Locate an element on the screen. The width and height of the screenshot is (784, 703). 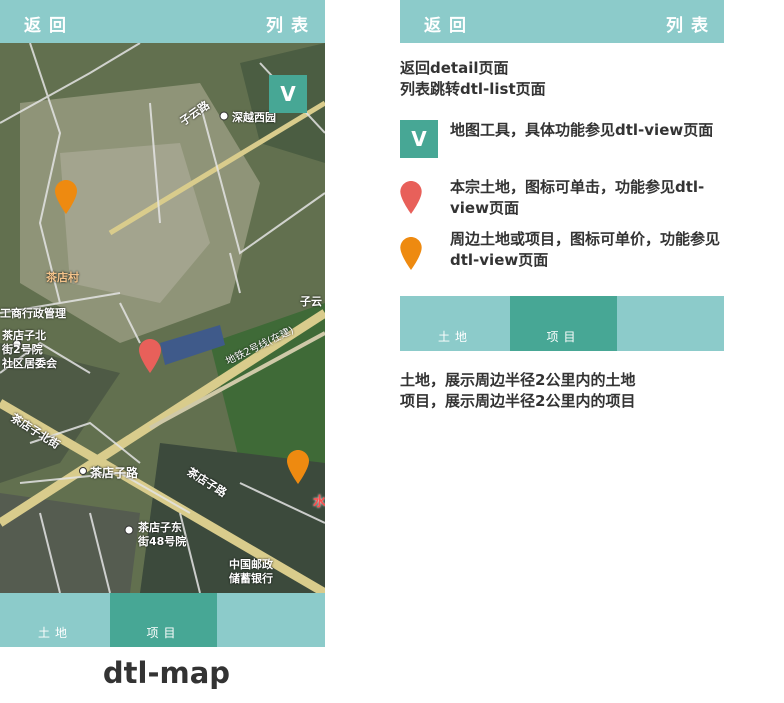
map-label-road-right: 子云 is located at coordinates (311, 301).